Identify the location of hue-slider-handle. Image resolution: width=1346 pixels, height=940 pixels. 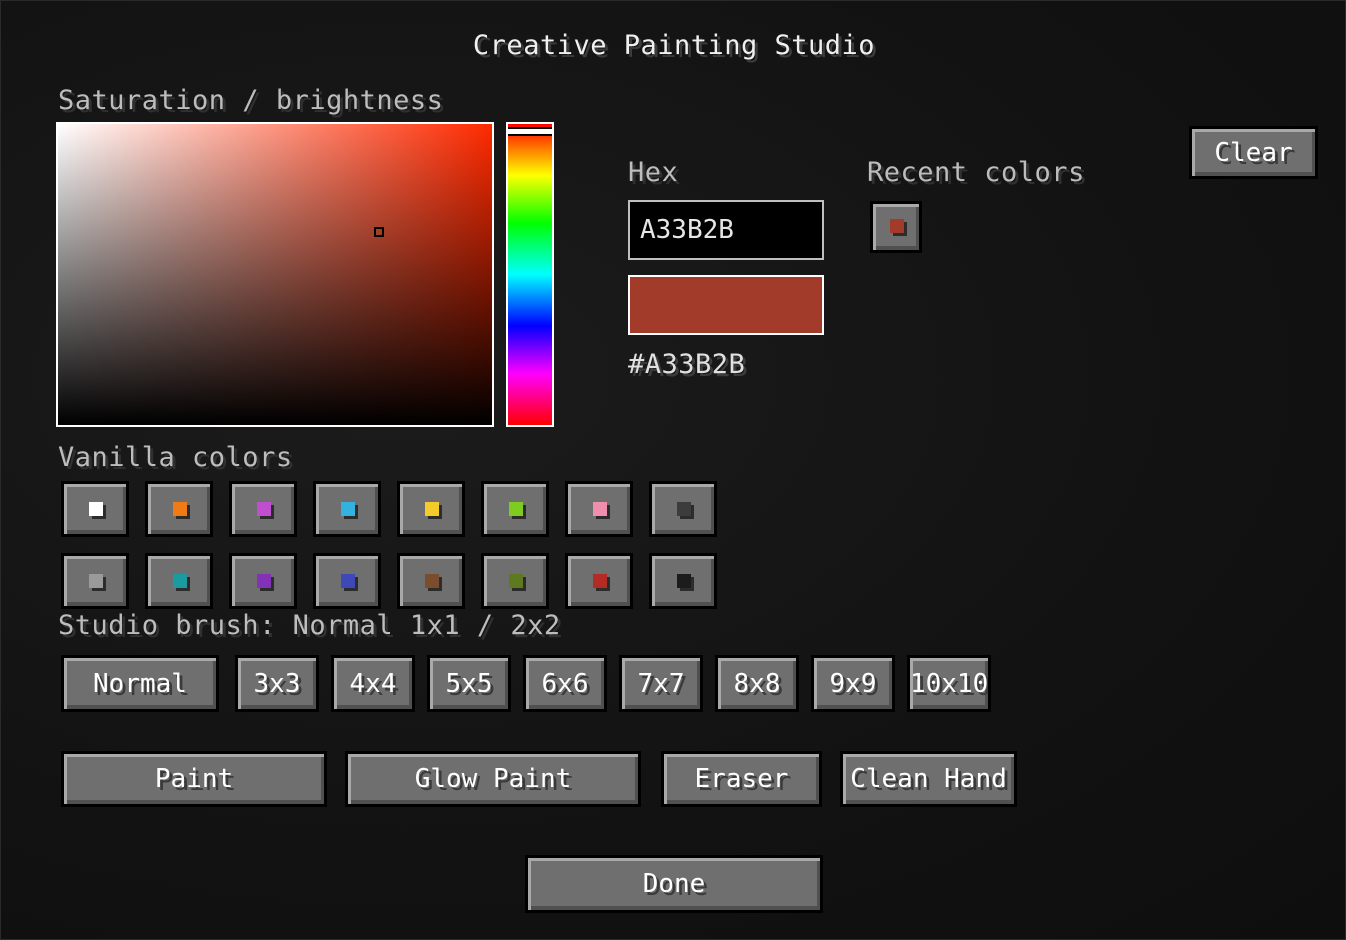
(530, 132).